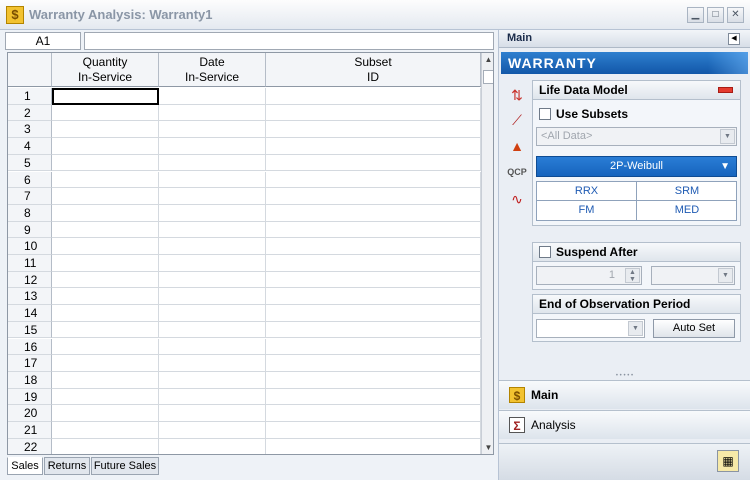  What do you see at coordinates (728, 461) in the screenshot?
I see `configure-buttons-icon: ▦` at bounding box center [728, 461].